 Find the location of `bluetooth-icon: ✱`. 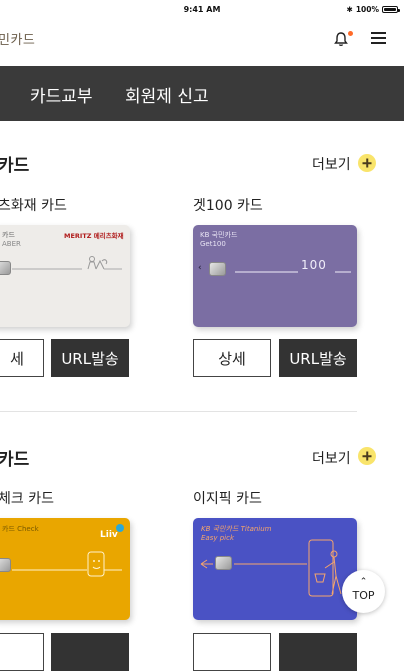

bluetooth-icon: ✱ is located at coordinates (349, 9).